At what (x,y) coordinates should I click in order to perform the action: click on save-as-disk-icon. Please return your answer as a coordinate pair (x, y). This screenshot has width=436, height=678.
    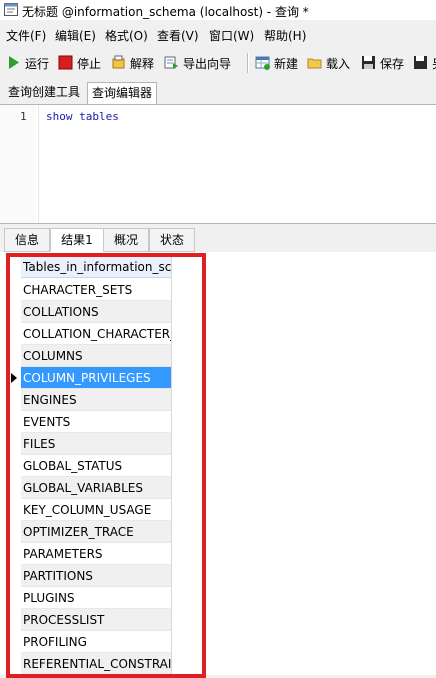
    Looking at the image, I should click on (420, 62).